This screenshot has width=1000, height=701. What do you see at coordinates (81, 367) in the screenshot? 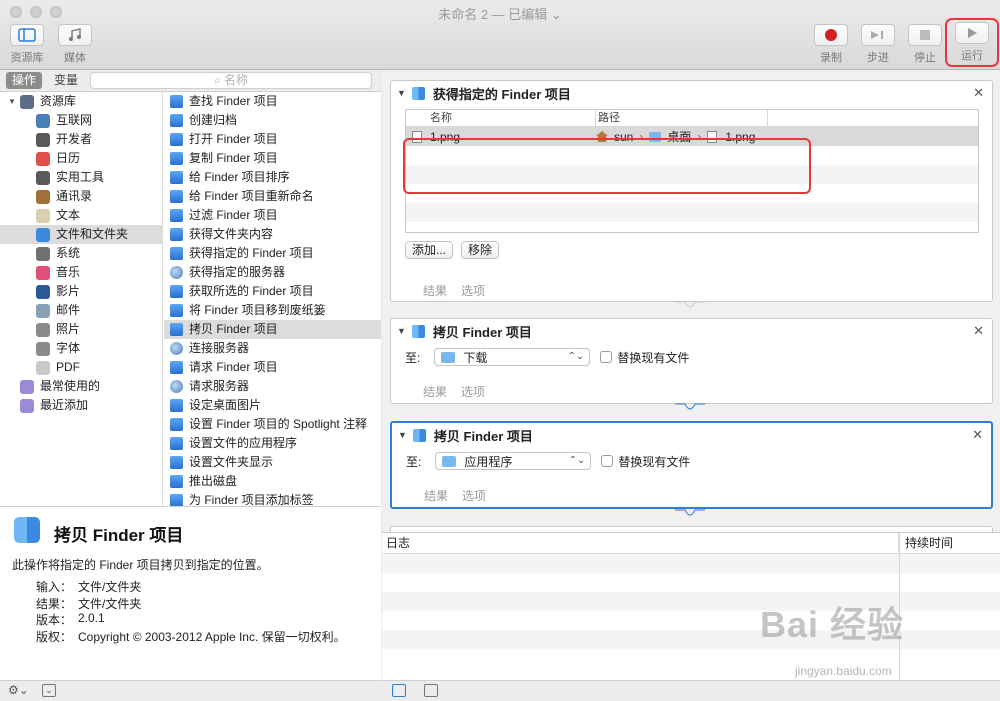
I see `sidebar-item: PDF` at bounding box center [81, 367].